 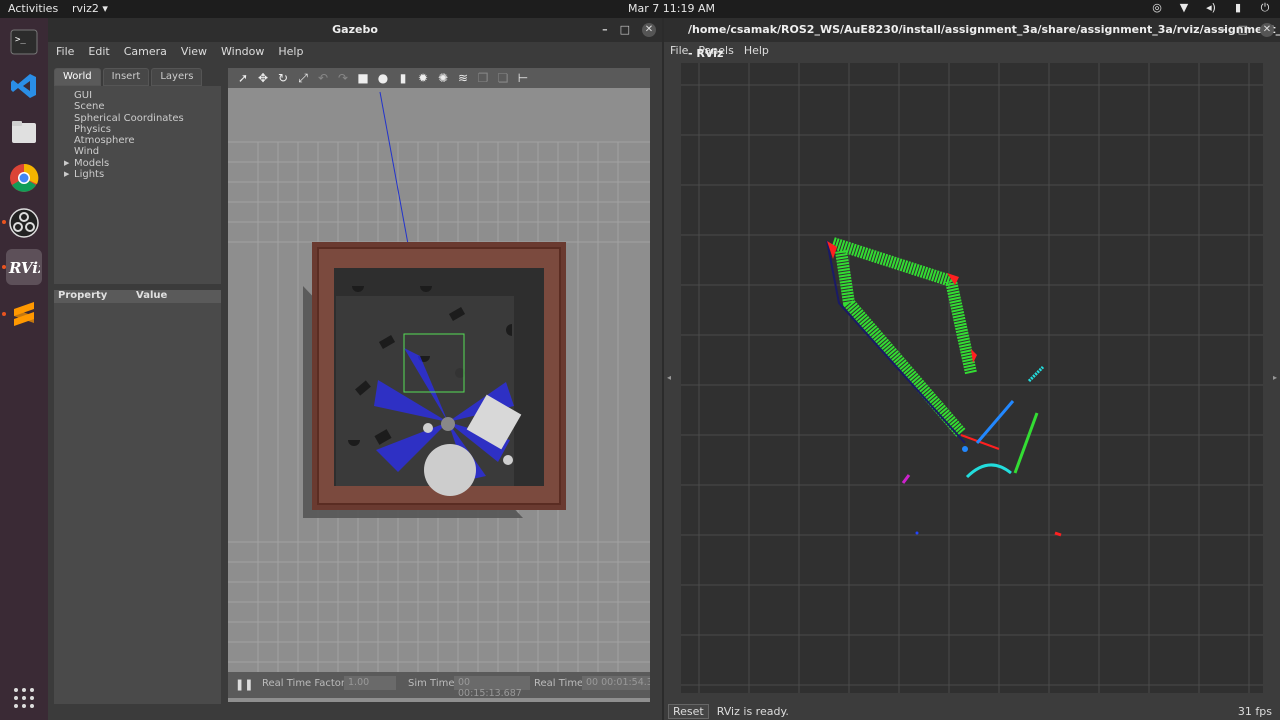 What do you see at coordinates (24, 132) in the screenshot?
I see `files-icon` at bounding box center [24, 132].